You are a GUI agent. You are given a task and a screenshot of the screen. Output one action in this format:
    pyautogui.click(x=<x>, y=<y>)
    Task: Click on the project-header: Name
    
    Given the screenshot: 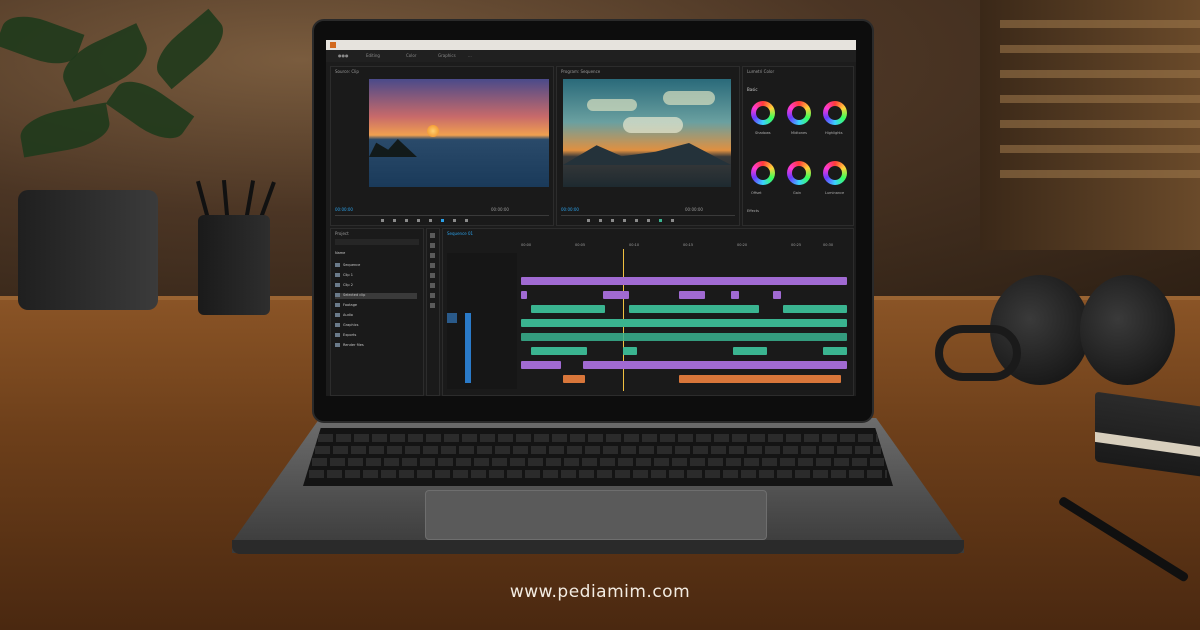 What is the action you would take?
    pyautogui.click(x=340, y=253)
    